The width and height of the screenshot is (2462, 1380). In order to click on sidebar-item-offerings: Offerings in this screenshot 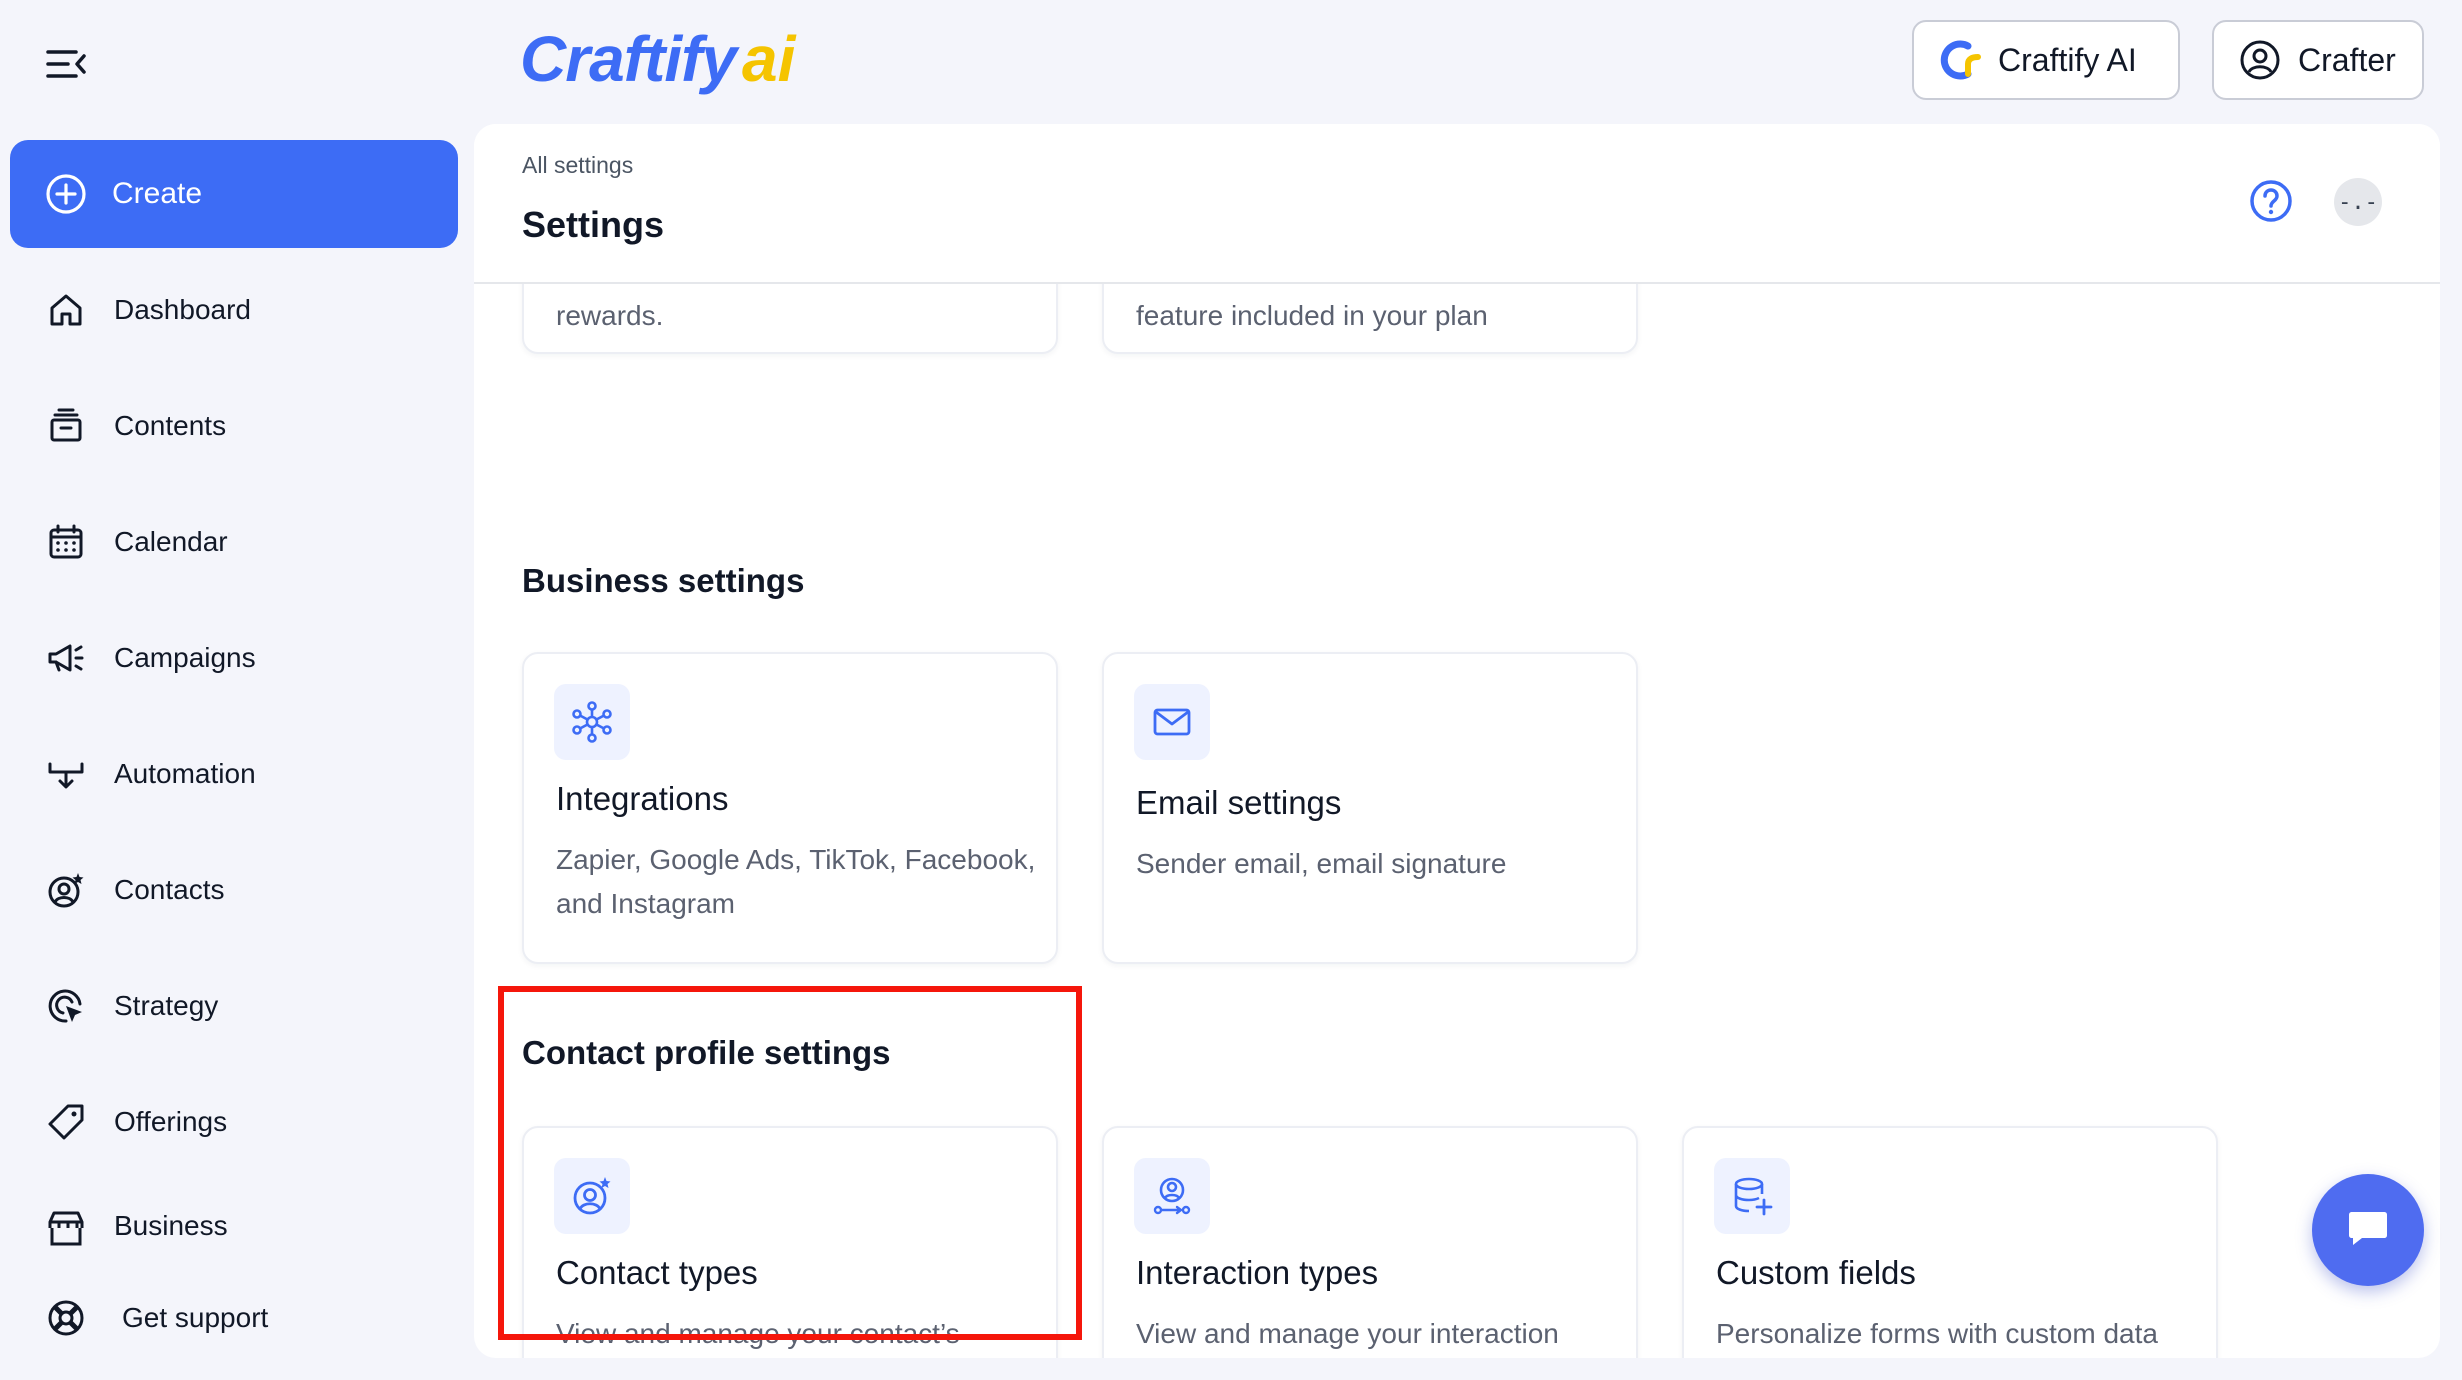, I will do `click(244, 1122)`.